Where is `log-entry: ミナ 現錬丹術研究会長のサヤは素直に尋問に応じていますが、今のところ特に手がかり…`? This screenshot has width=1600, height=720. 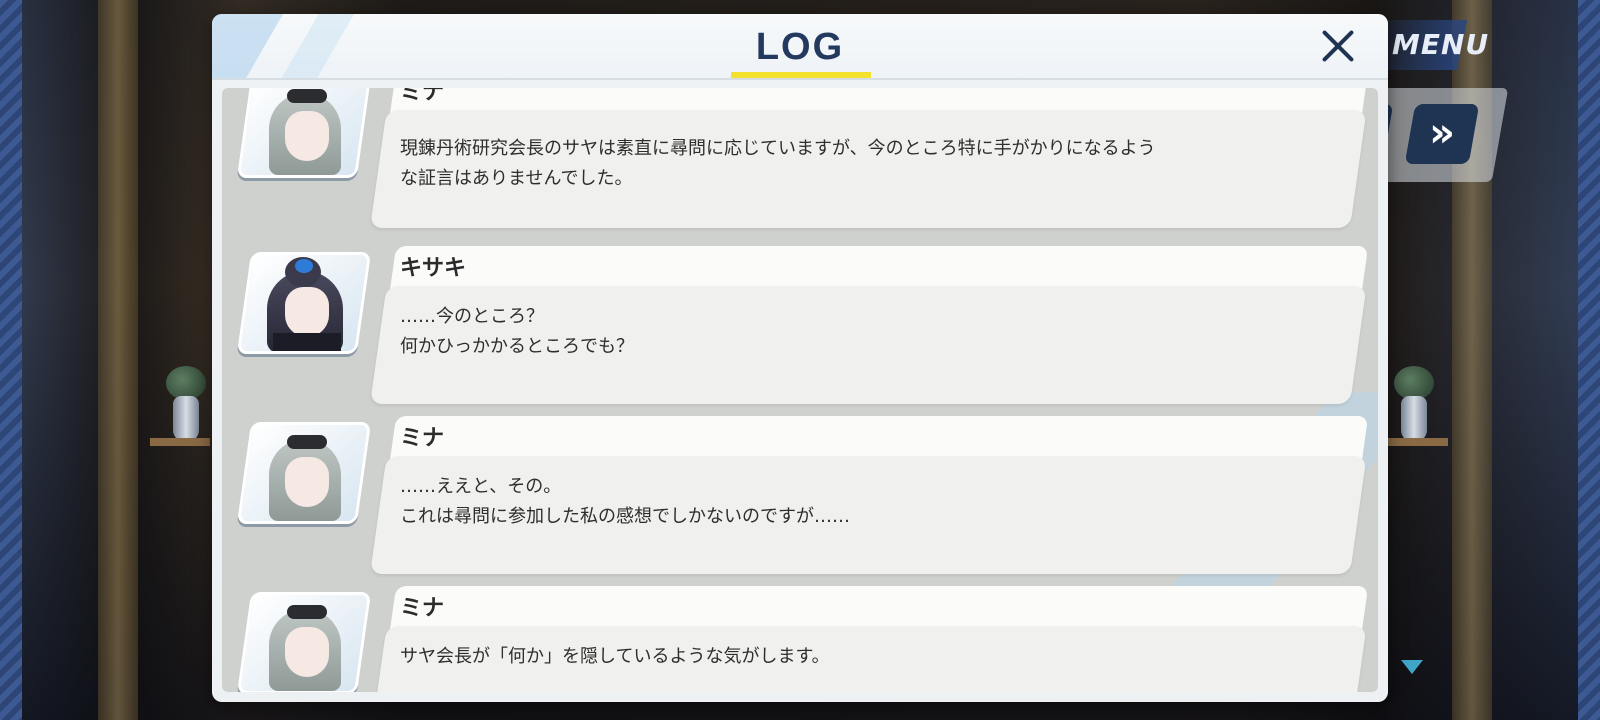
log-entry: ミナ 現錬丹術研究会長のサヤは素直に尋問に応じていますが、今のところ特に手がかり… is located at coordinates (800, 158).